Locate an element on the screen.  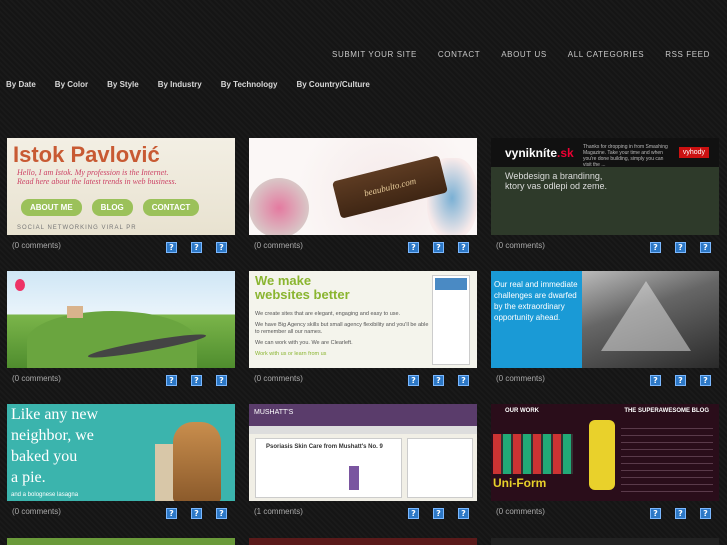
house-graphic is located at coordinates (75, 312).